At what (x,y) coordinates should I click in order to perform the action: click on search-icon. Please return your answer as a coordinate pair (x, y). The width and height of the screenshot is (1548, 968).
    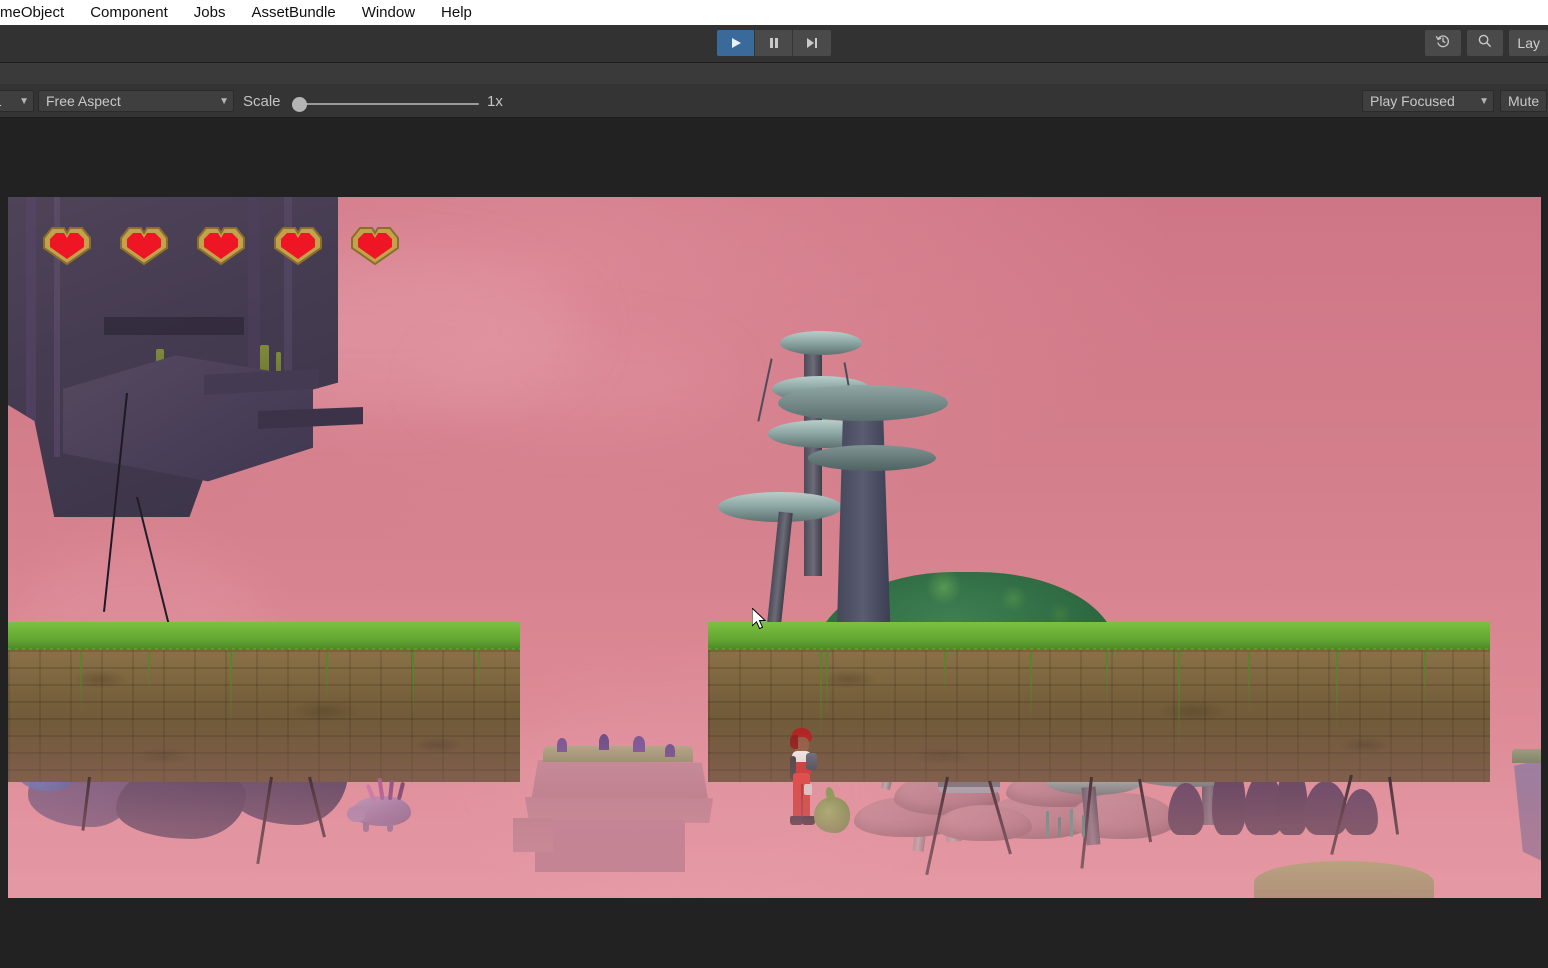
    Looking at the image, I should click on (1485, 43).